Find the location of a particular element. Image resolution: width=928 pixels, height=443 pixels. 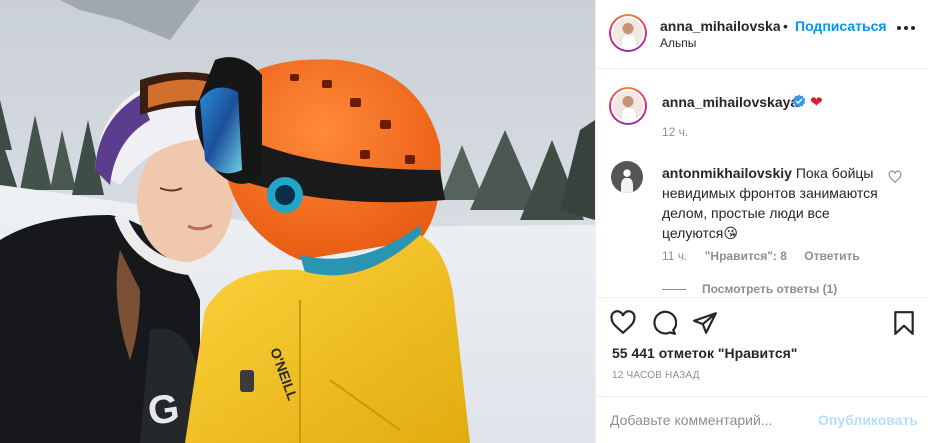

comment-time: 11 ч. is located at coordinates (674, 256).